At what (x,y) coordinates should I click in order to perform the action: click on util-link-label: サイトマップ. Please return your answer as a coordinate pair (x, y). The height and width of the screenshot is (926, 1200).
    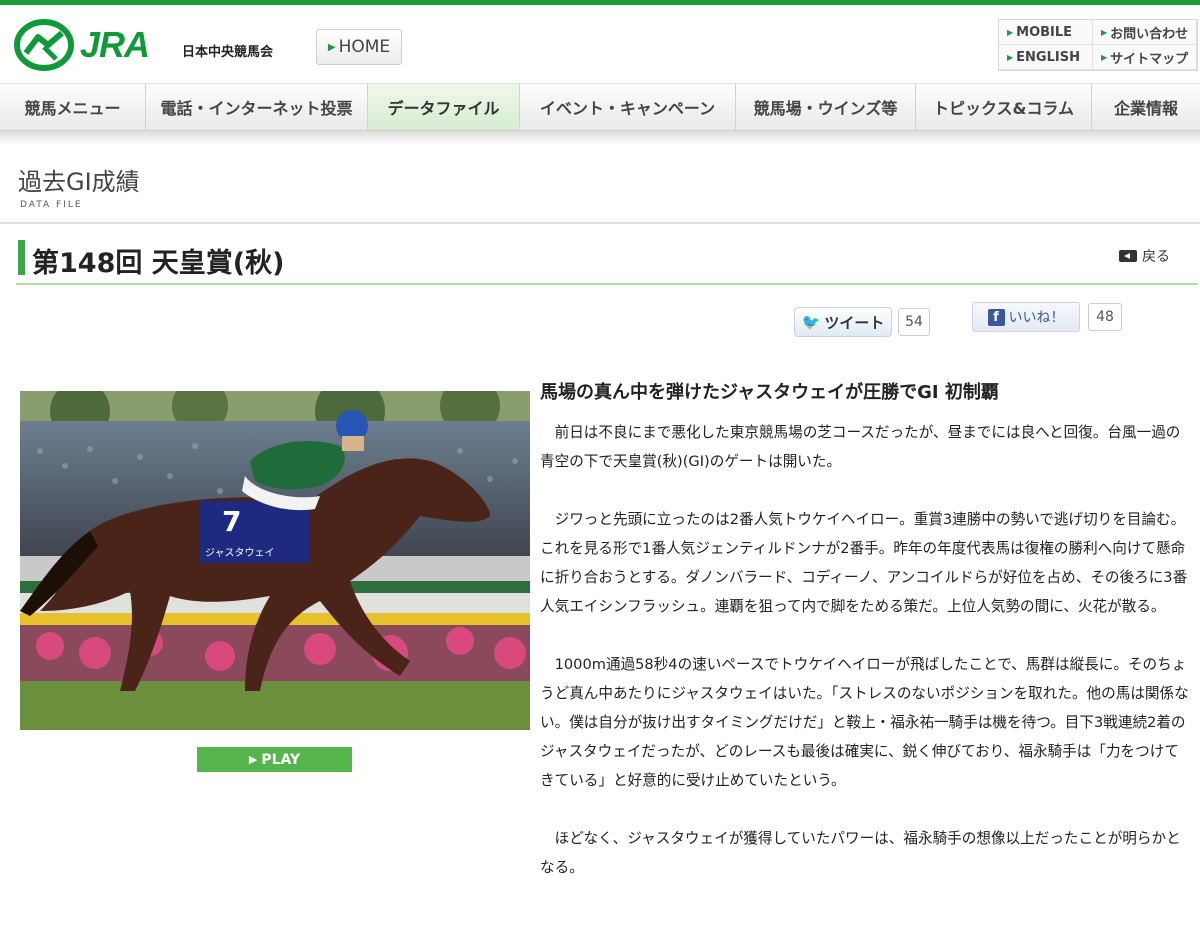
    Looking at the image, I should click on (1149, 59).